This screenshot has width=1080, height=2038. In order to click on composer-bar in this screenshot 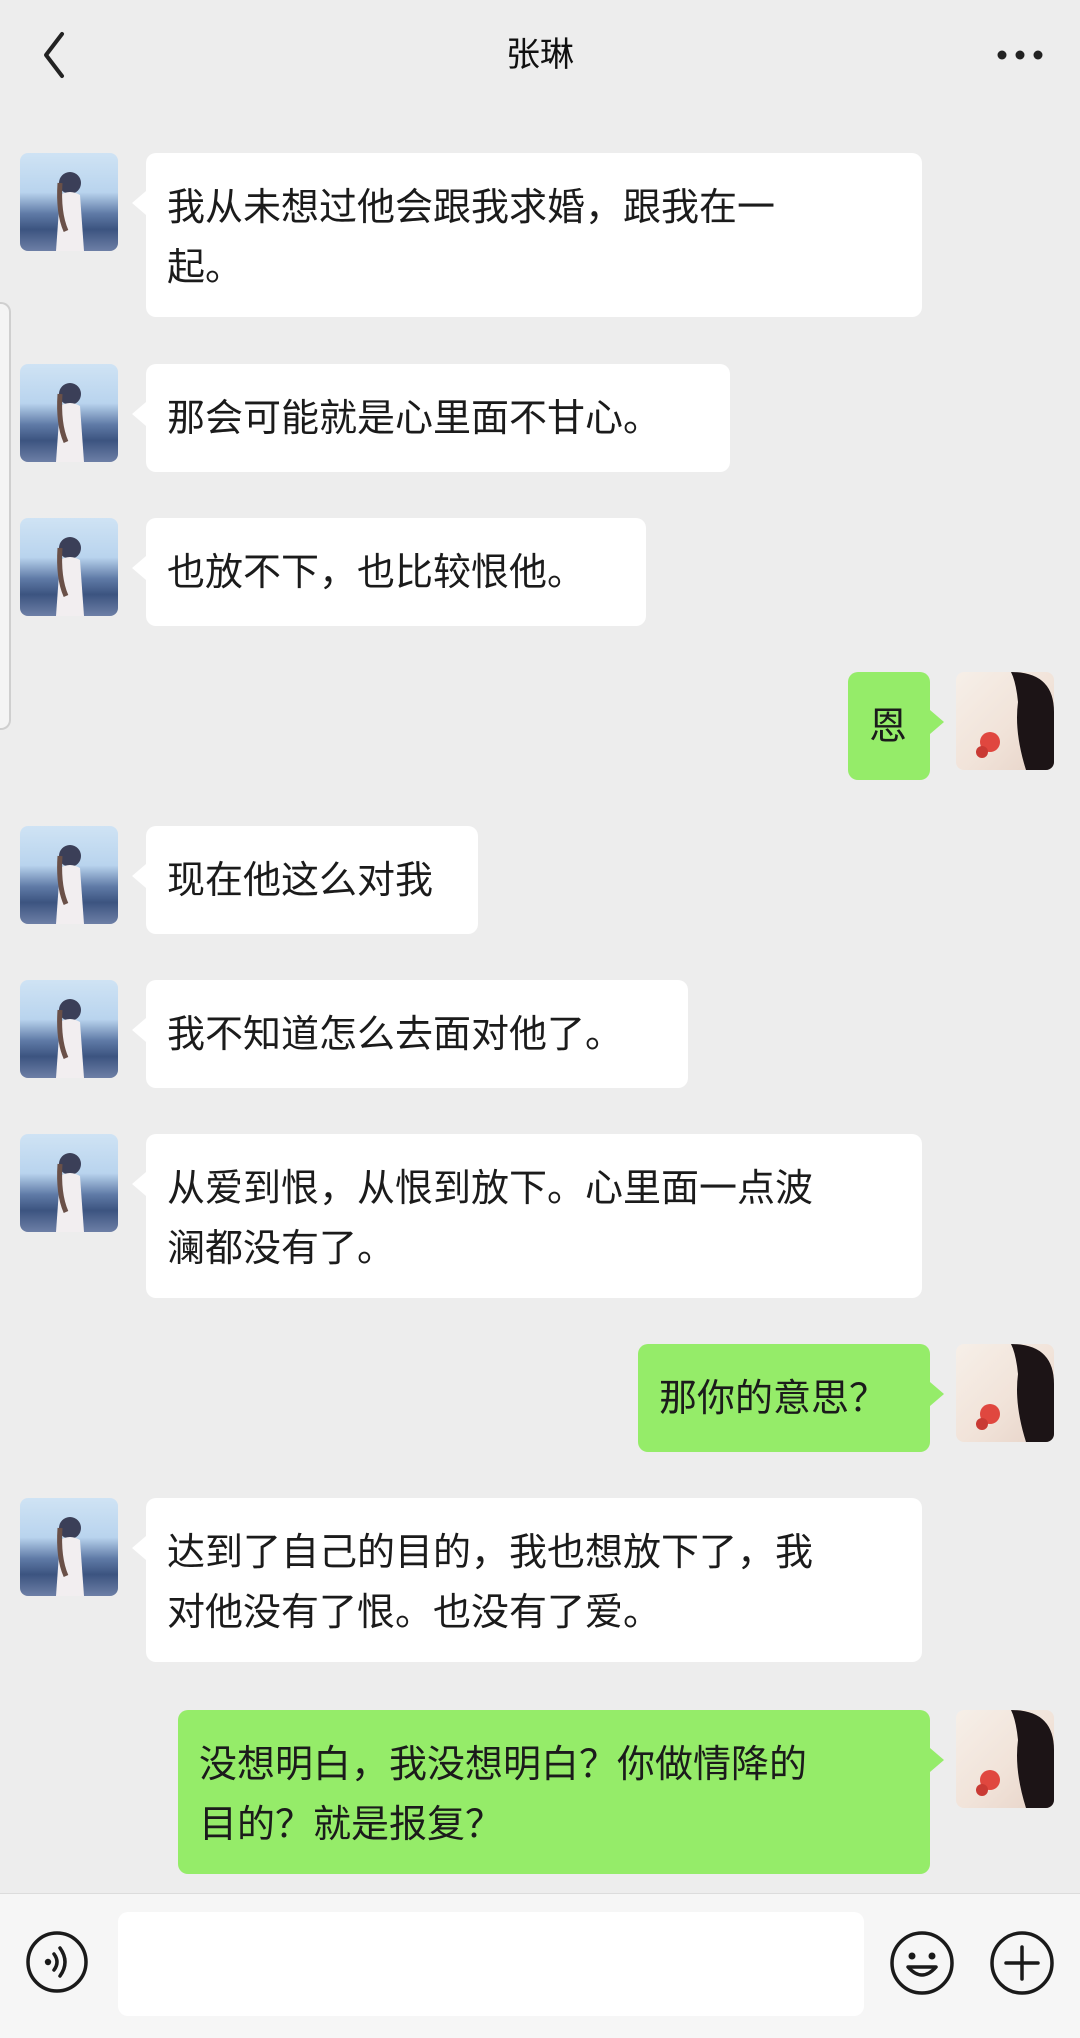, I will do `click(540, 1965)`.